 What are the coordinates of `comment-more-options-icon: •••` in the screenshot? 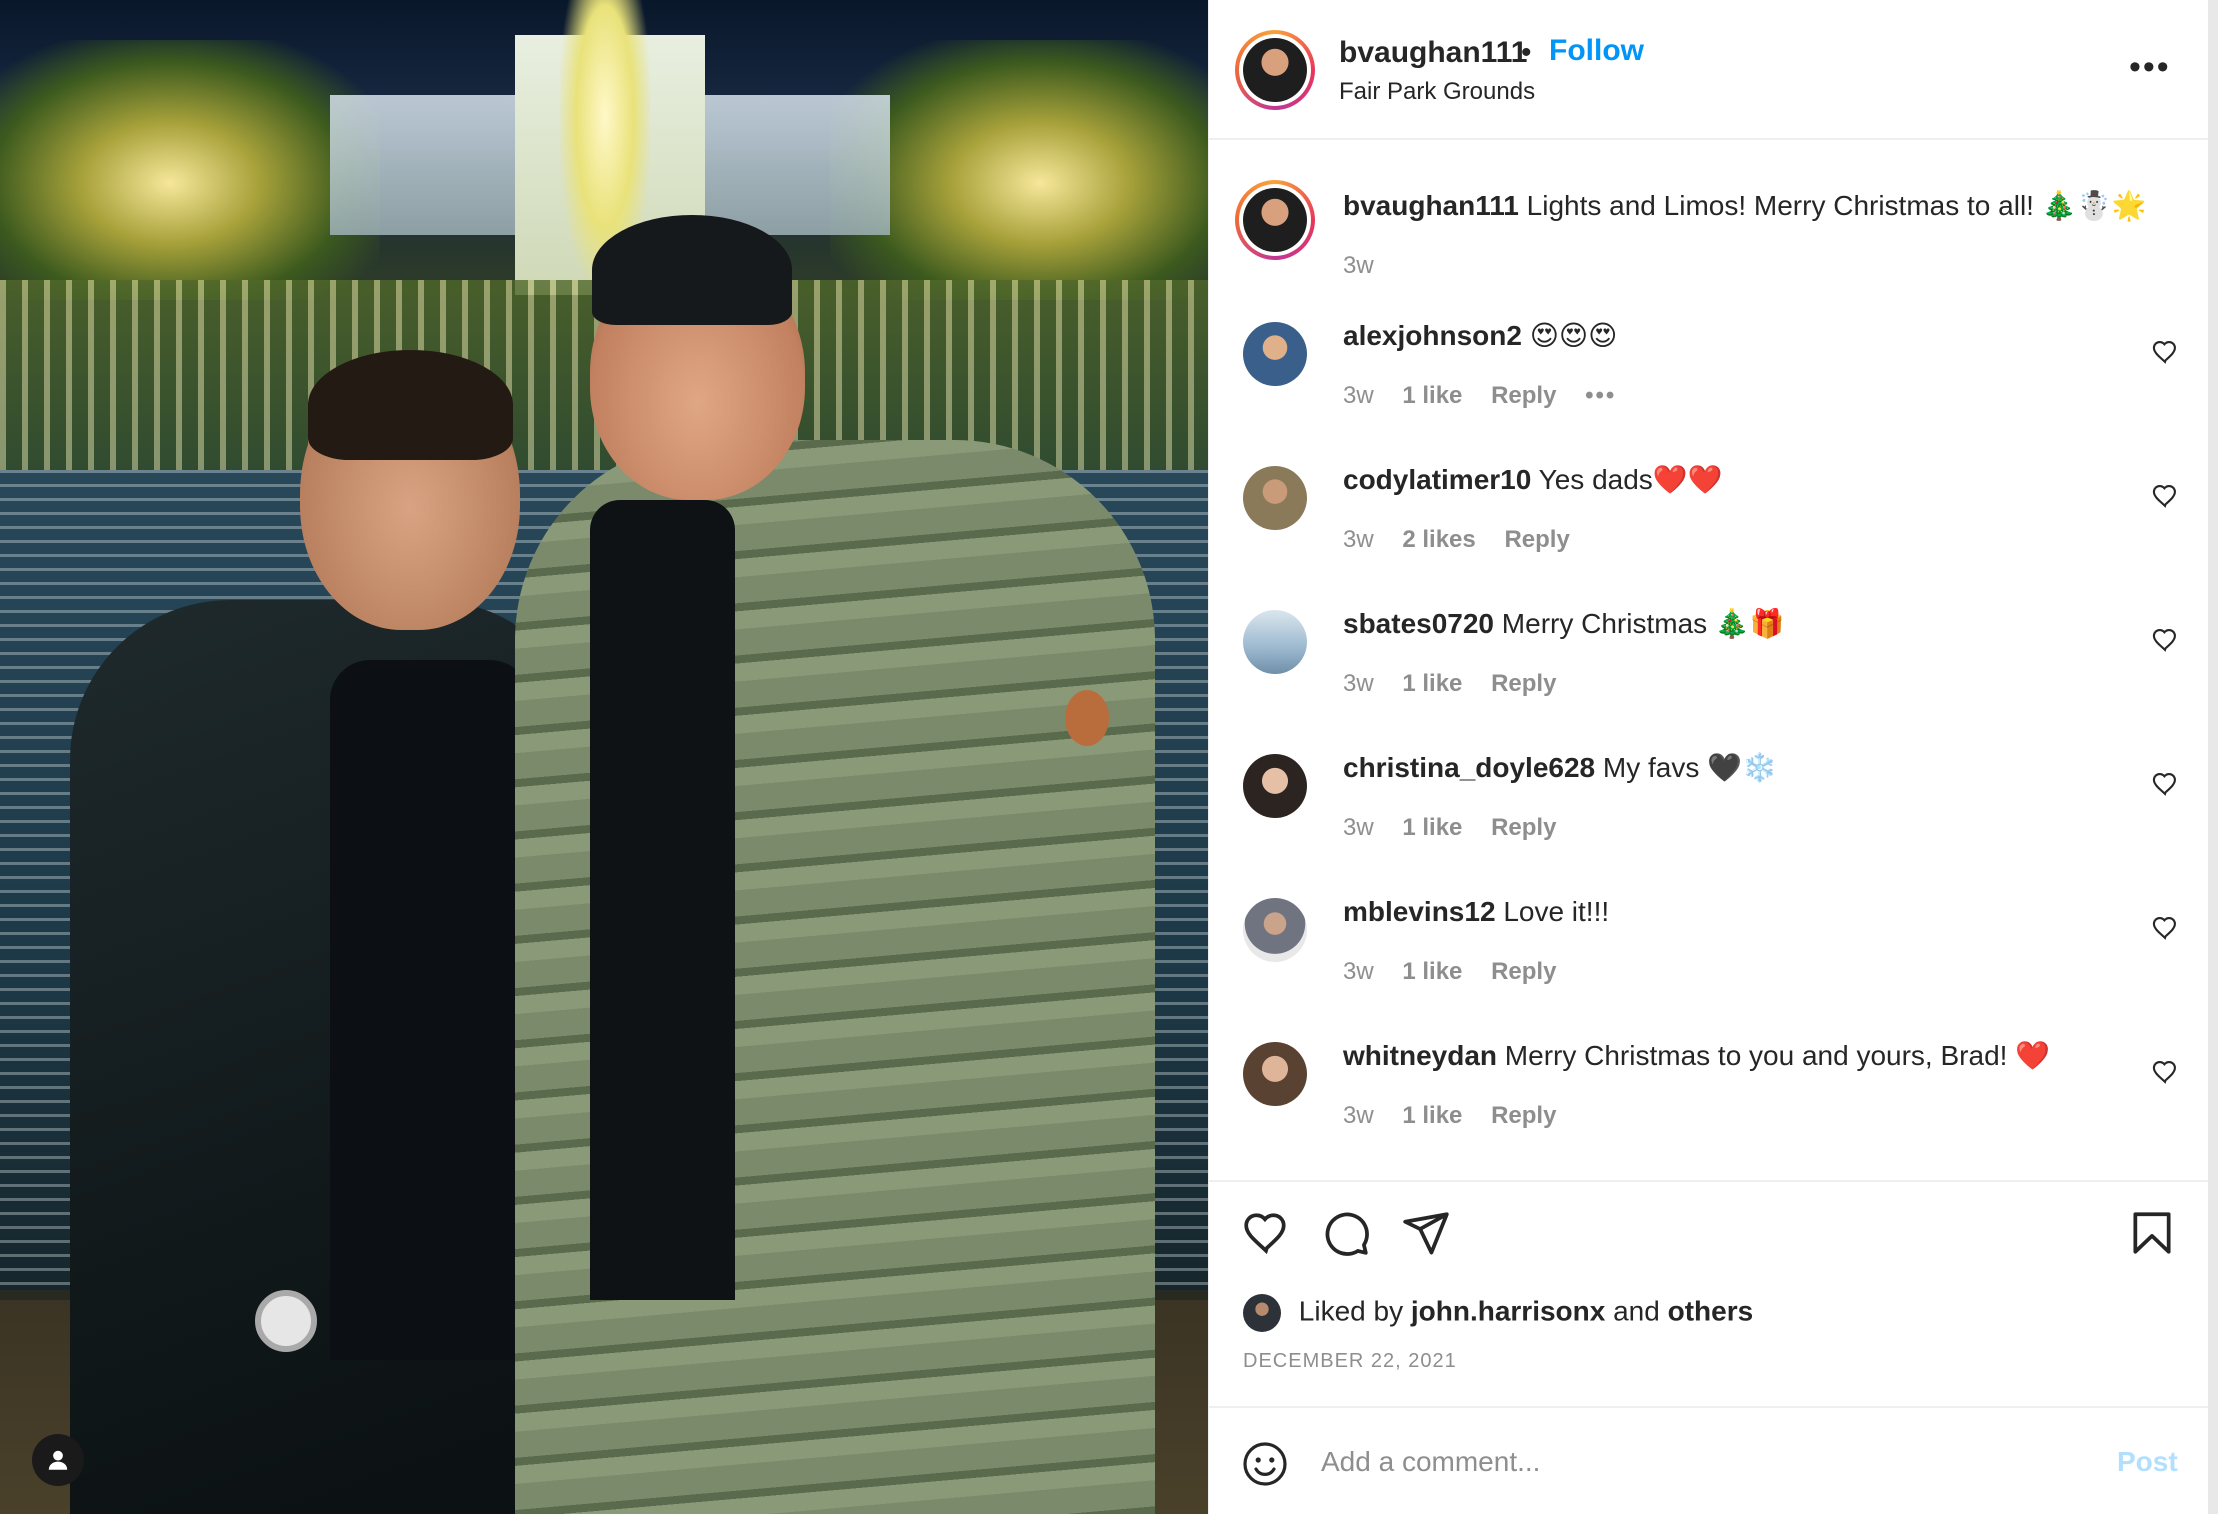 It's located at (1600, 395).